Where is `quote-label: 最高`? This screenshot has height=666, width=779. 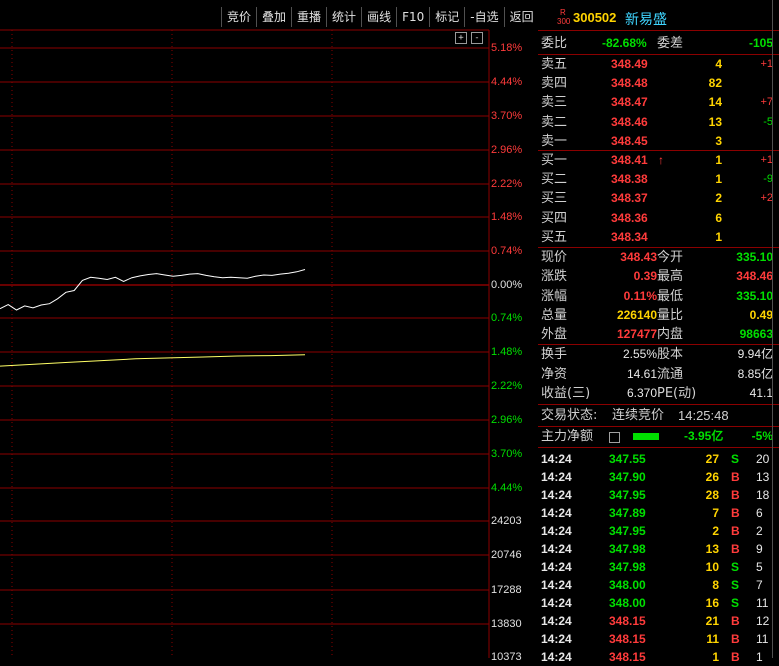
quote-label: 最高 is located at coordinates (670, 277).